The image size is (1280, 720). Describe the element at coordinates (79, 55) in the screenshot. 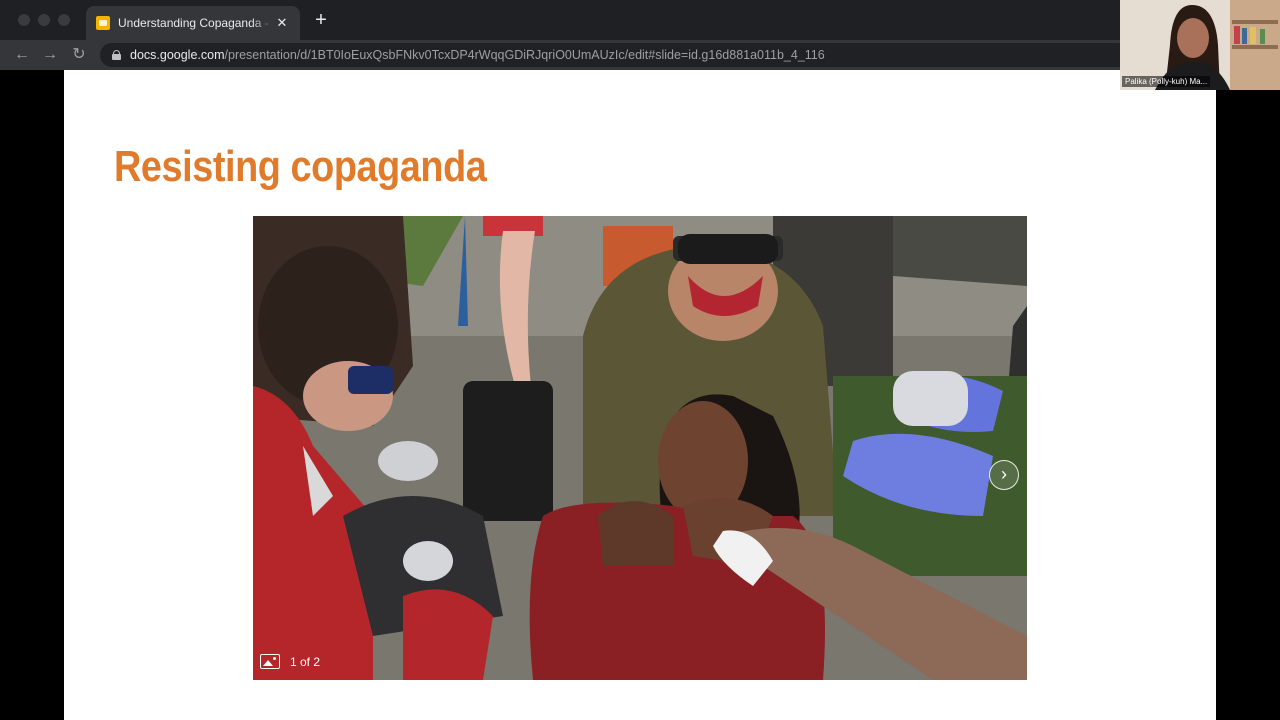

I see `reload-icon: ↻` at that location.